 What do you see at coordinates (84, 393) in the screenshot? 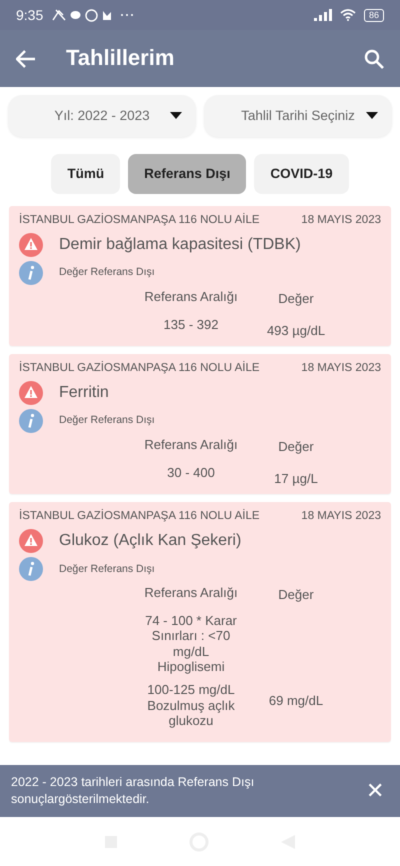
I see `test-name: Ferritin` at bounding box center [84, 393].